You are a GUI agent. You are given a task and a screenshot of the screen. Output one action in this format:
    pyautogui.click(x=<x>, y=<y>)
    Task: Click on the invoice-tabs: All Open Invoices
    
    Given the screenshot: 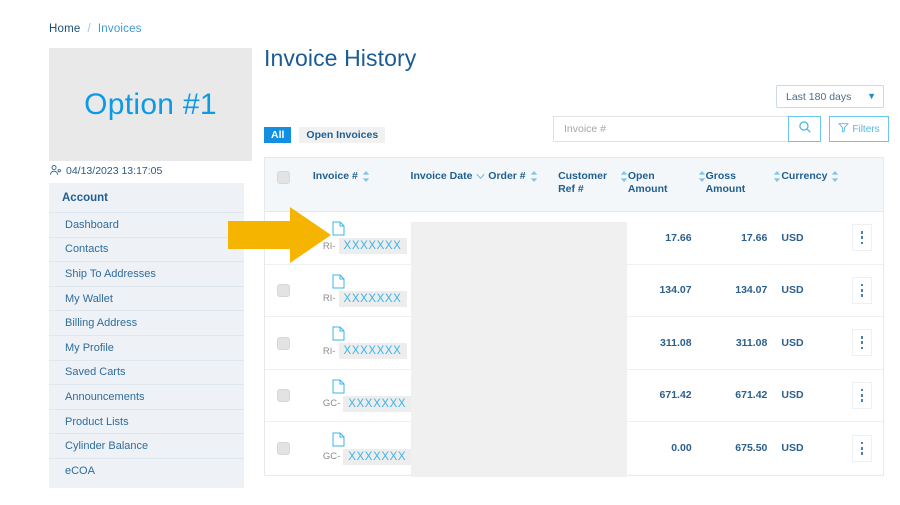 What is the action you would take?
    pyautogui.click(x=325, y=135)
    